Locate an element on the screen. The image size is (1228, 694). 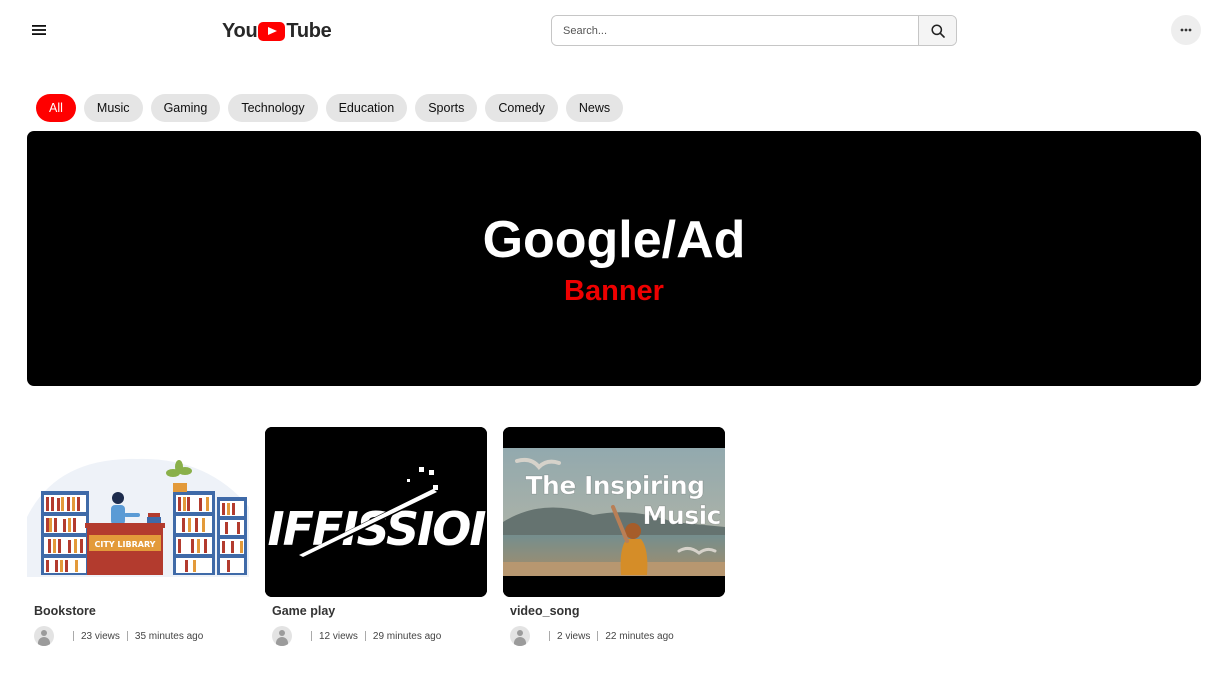
chip-gaming: Gaming is located at coordinates (185, 108).